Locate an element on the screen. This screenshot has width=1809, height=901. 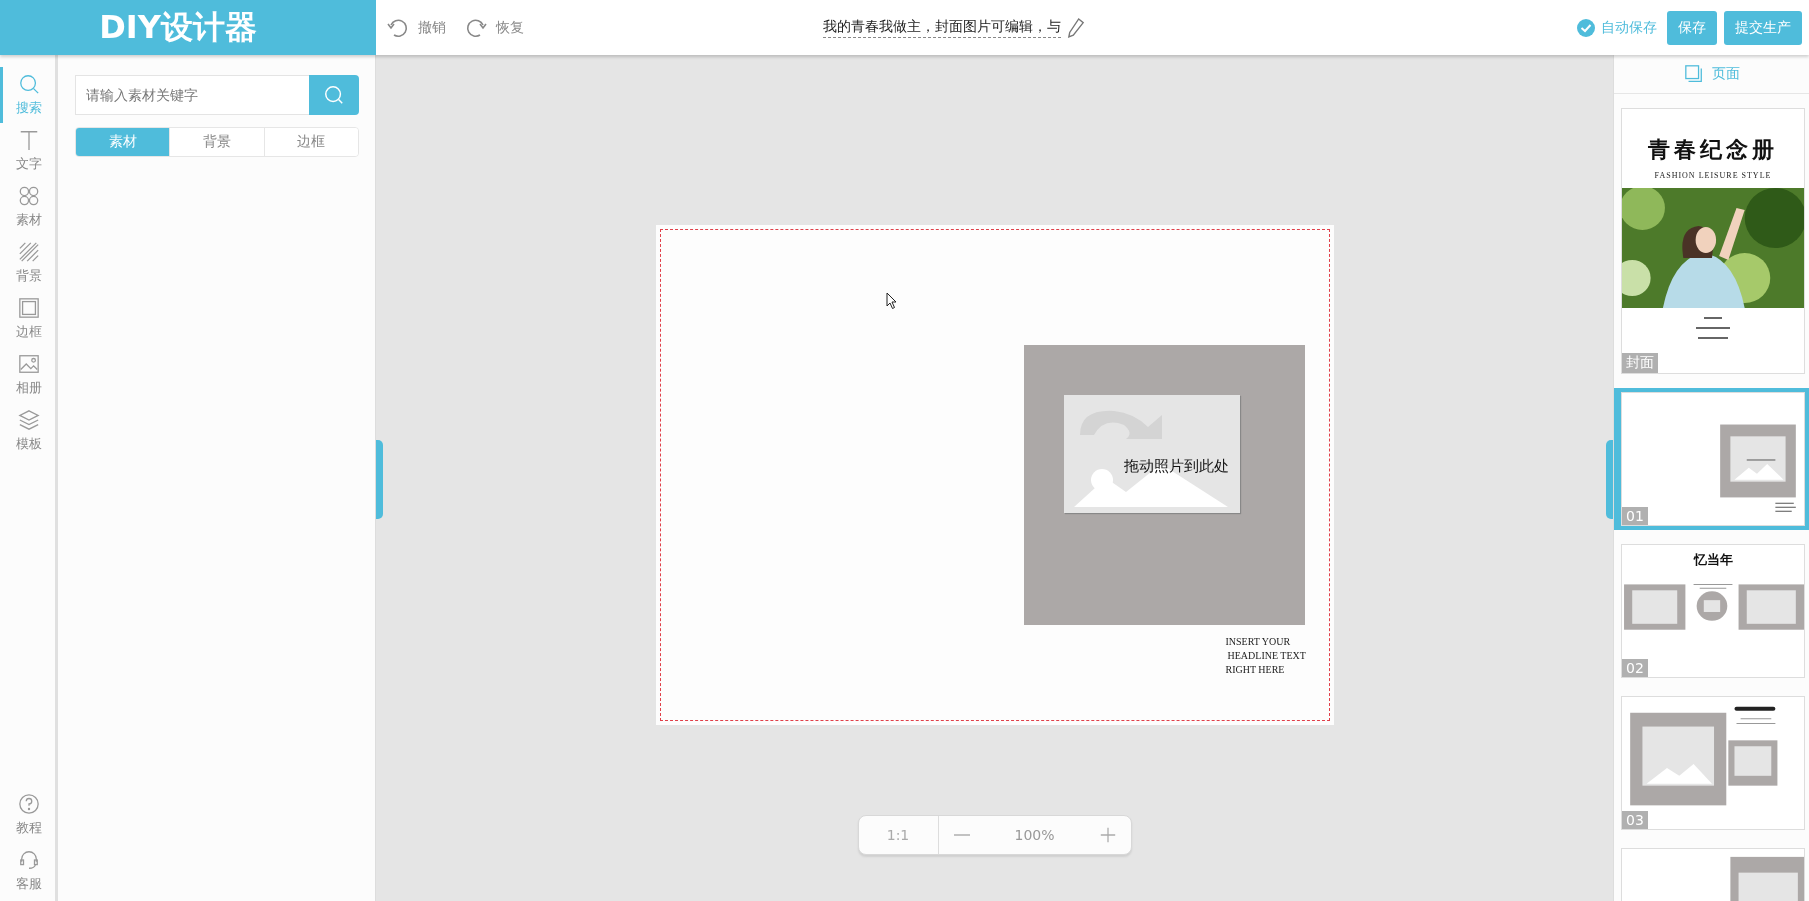
actual-size-button: 1:1 is located at coordinates (898, 835).